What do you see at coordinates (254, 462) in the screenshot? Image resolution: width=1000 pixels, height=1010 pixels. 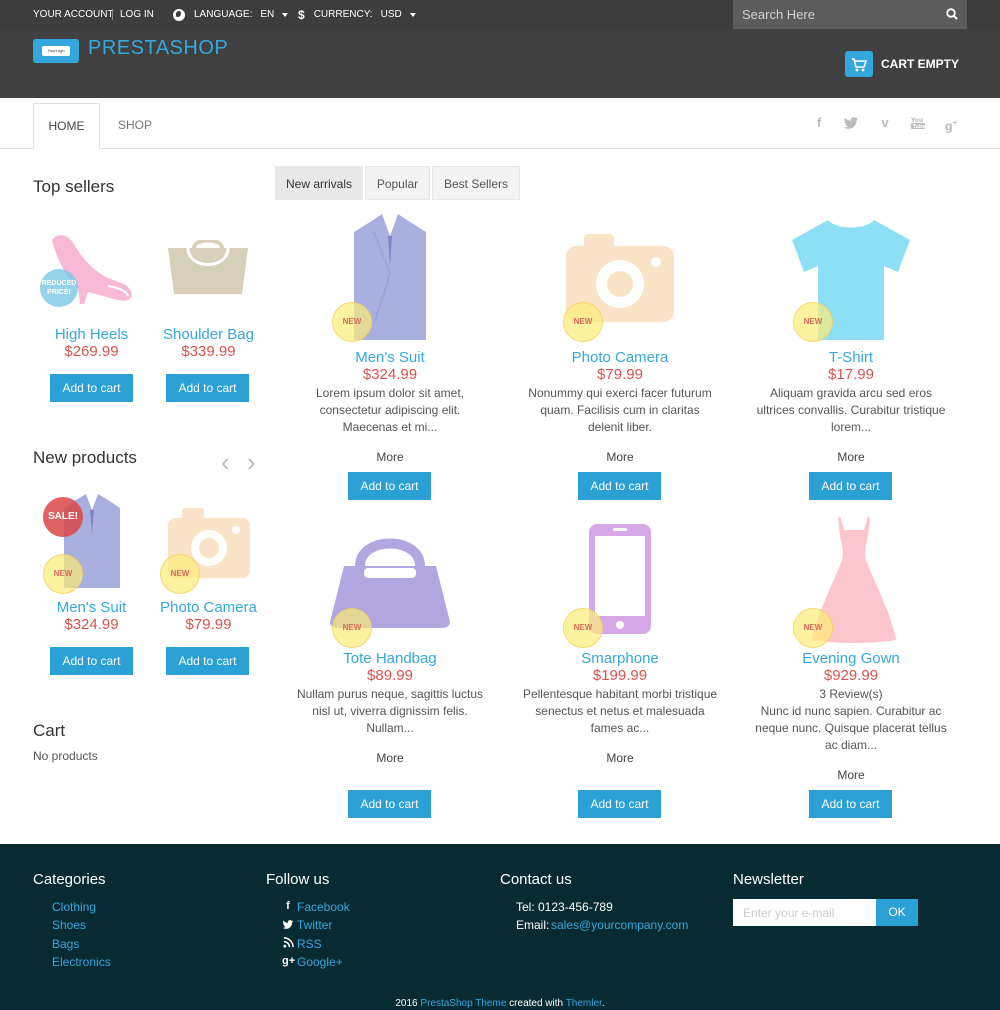 I see `chevron-right-icon: ›` at bounding box center [254, 462].